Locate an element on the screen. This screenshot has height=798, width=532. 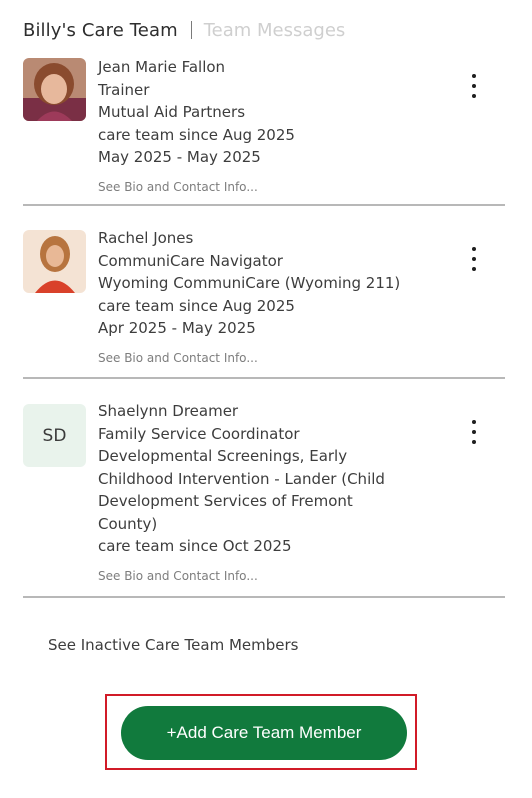
avatar-initials: SD is located at coordinates (54, 435).